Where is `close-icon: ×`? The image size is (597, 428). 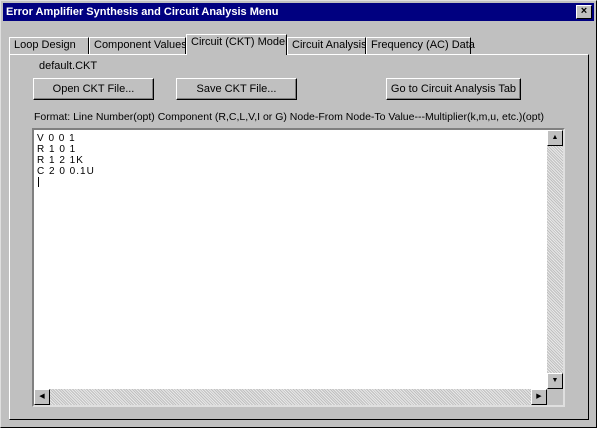 close-icon: × is located at coordinates (584, 11).